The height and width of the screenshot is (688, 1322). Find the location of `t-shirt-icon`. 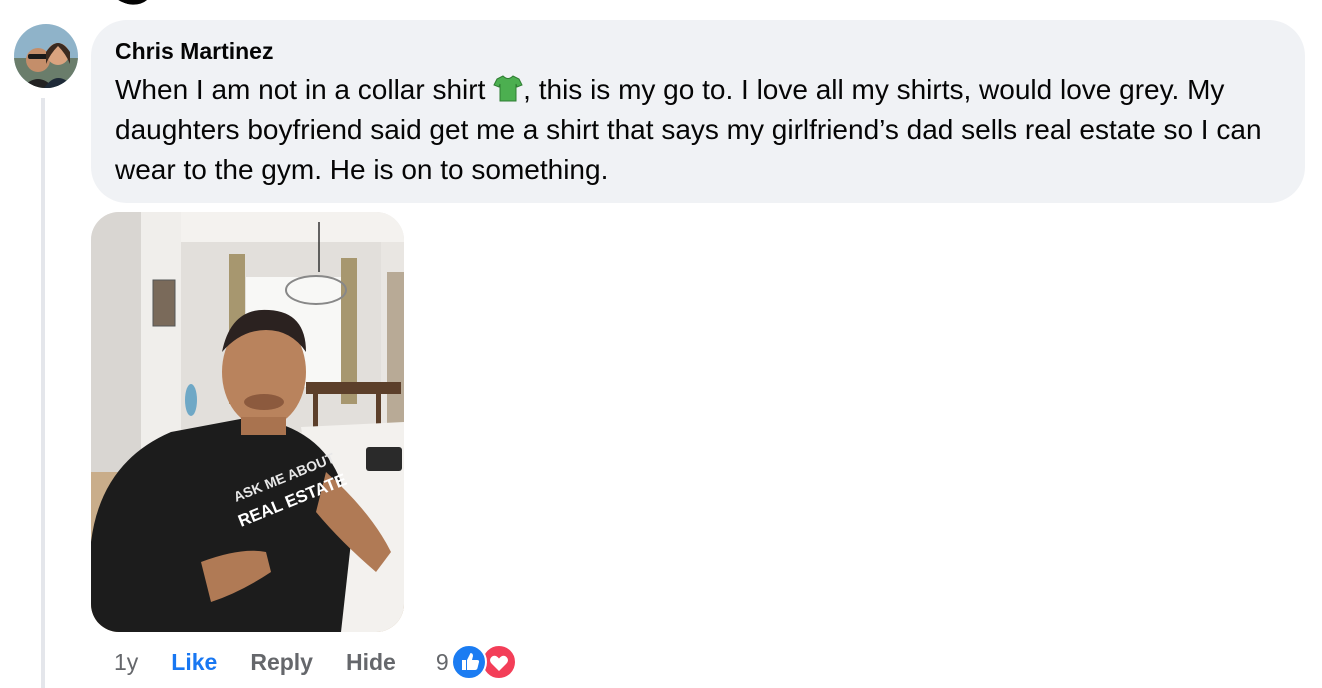

t-shirt-icon is located at coordinates (508, 88).